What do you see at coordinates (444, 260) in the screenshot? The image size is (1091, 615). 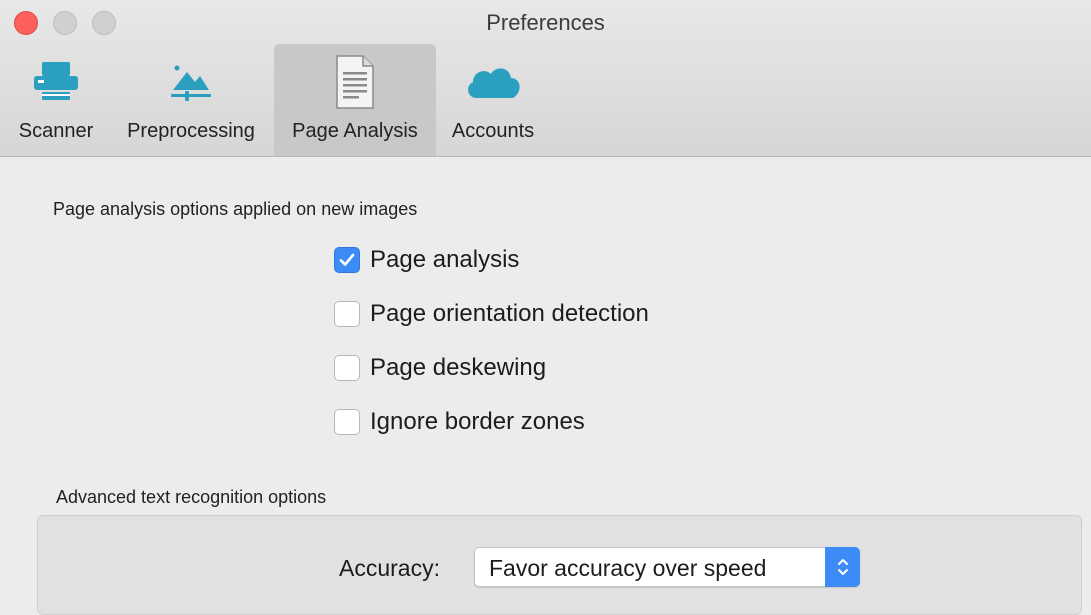 I see `checkbox-label: Page analysis` at bounding box center [444, 260].